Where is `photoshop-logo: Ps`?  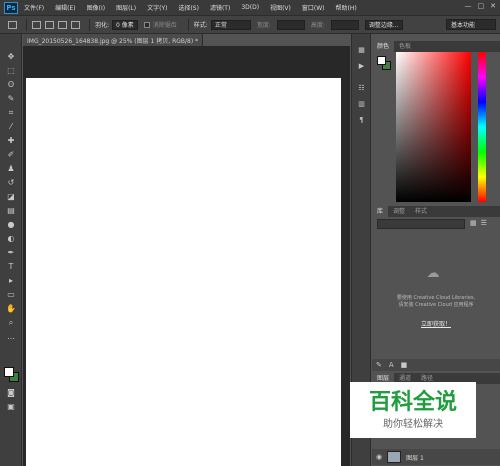
photoshop-logo: Ps is located at coordinates (11, 7).